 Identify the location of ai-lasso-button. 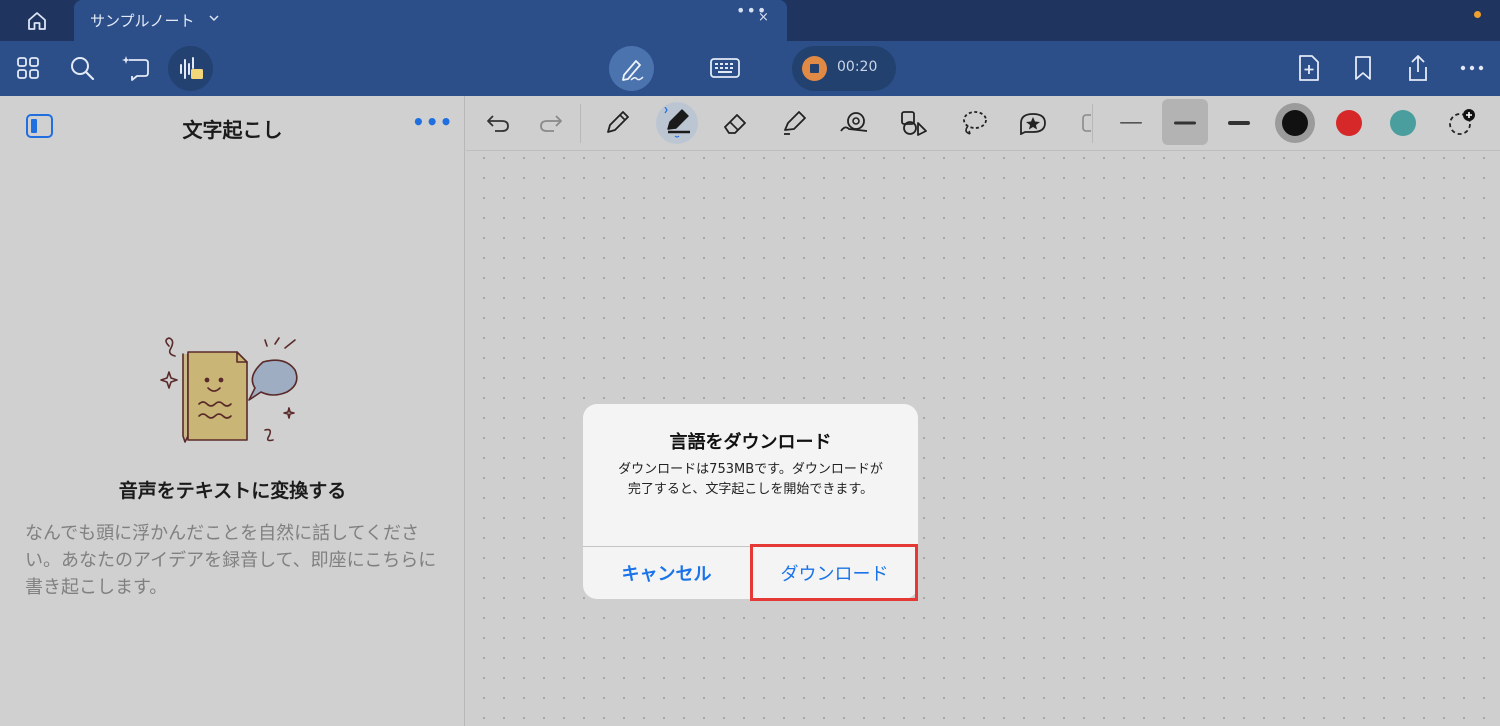
(136, 68).